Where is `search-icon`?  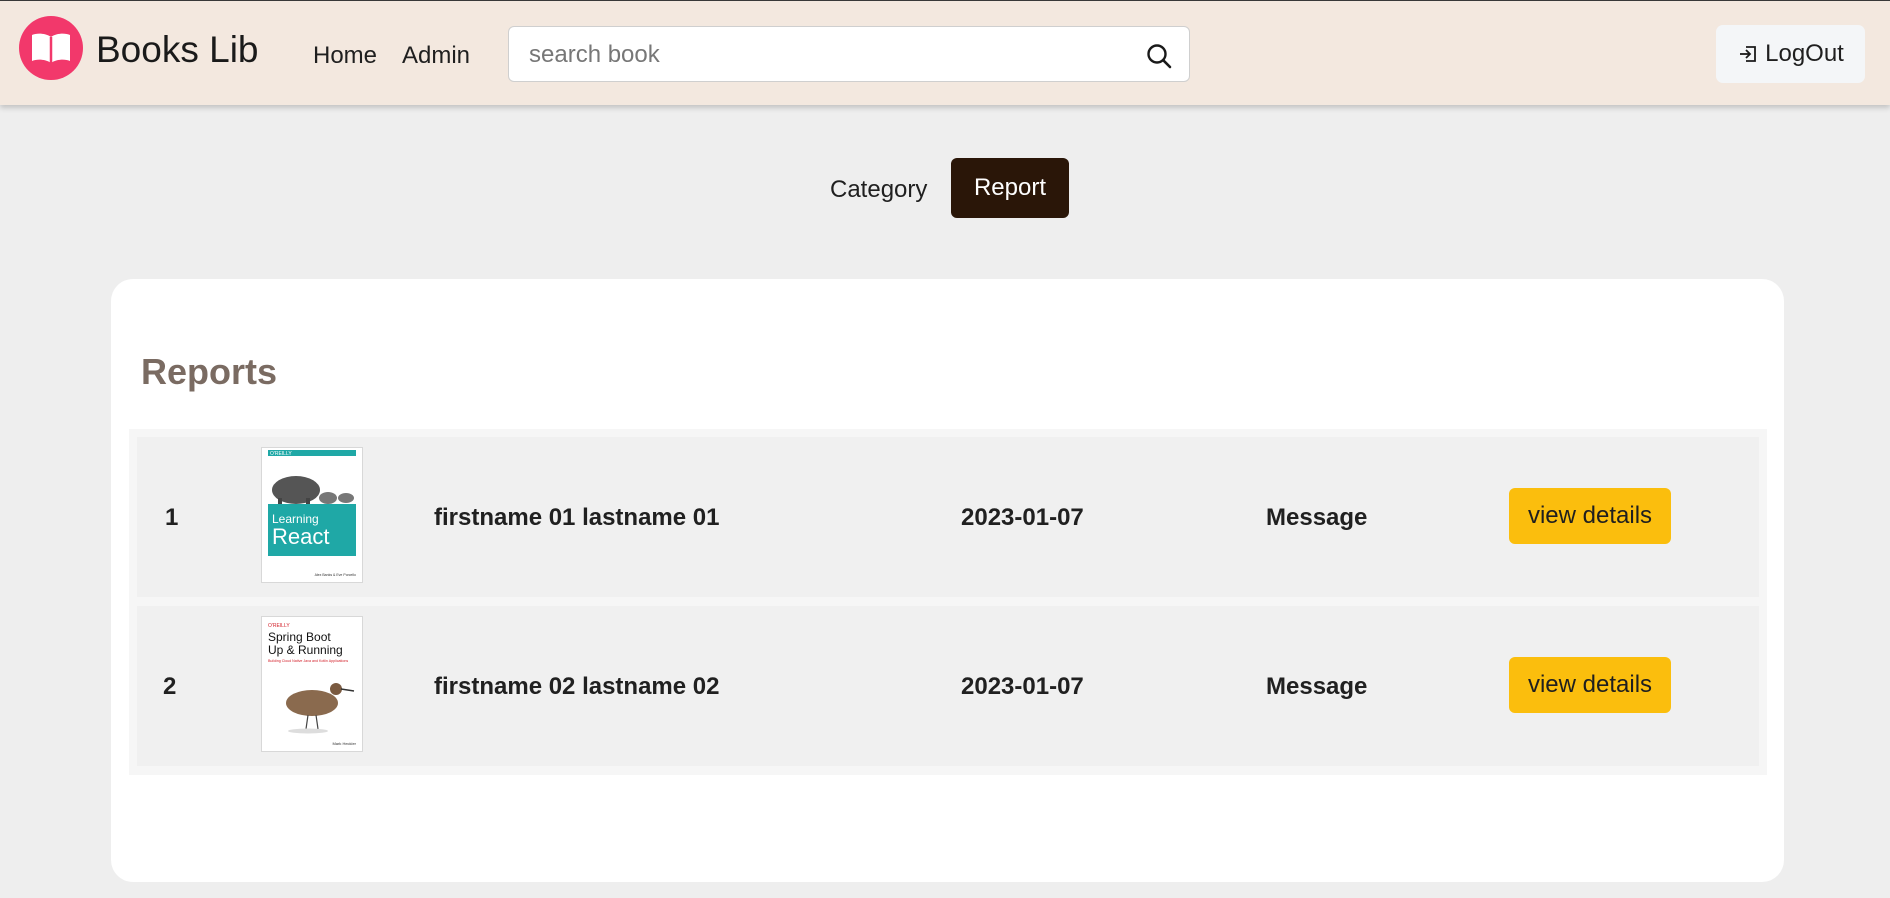 search-icon is located at coordinates (1159, 56).